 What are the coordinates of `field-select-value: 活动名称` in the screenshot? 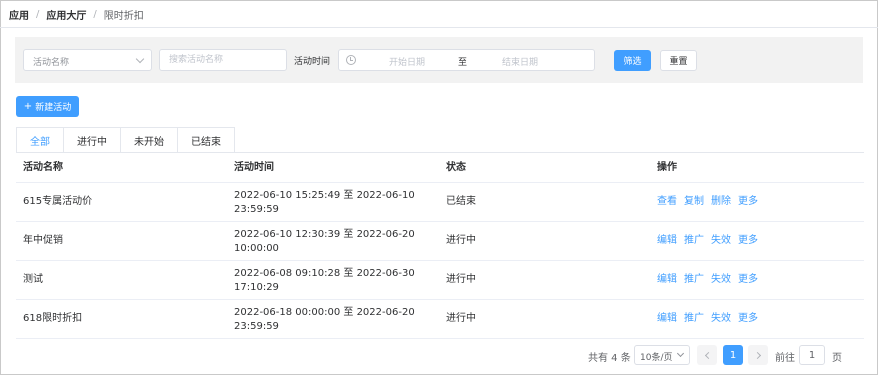 It's located at (51, 63).